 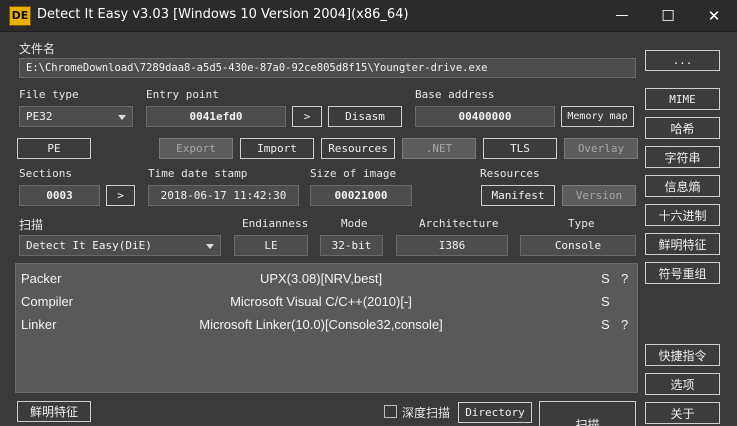 What do you see at coordinates (198, 173) in the screenshot?
I see `time-date-stamp-label: Time date stamp` at bounding box center [198, 173].